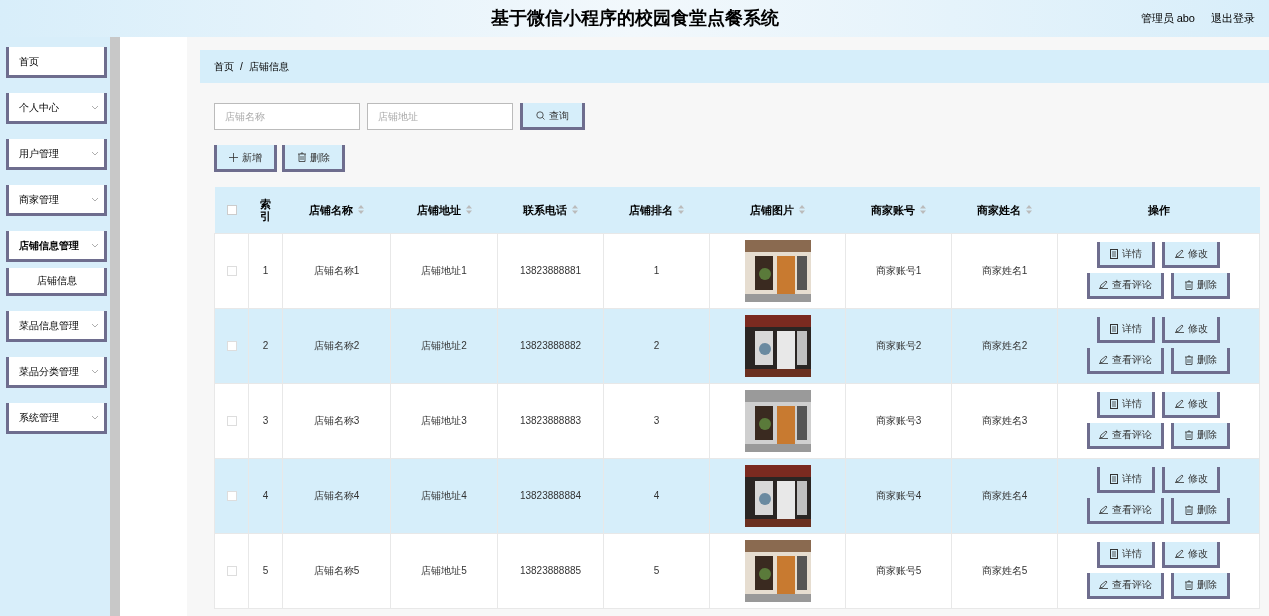  What do you see at coordinates (265, 345) in the screenshot?
I see `table-cell: 2` at bounding box center [265, 345].